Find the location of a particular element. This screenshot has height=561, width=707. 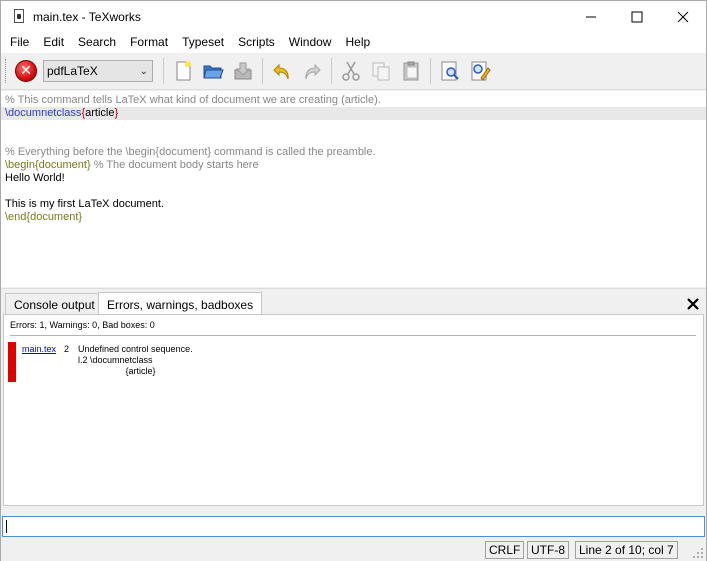

save-button is located at coordinates (243, 71).